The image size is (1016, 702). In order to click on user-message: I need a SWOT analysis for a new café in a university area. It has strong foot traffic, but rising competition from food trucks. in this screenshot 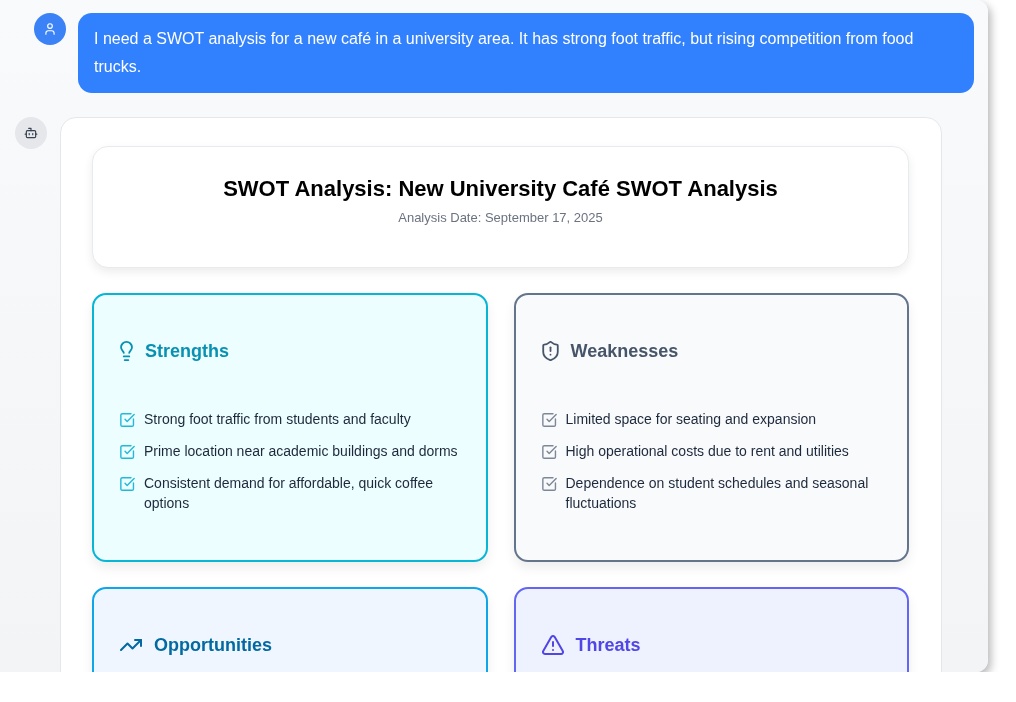, I will do `click(526, 53)`.